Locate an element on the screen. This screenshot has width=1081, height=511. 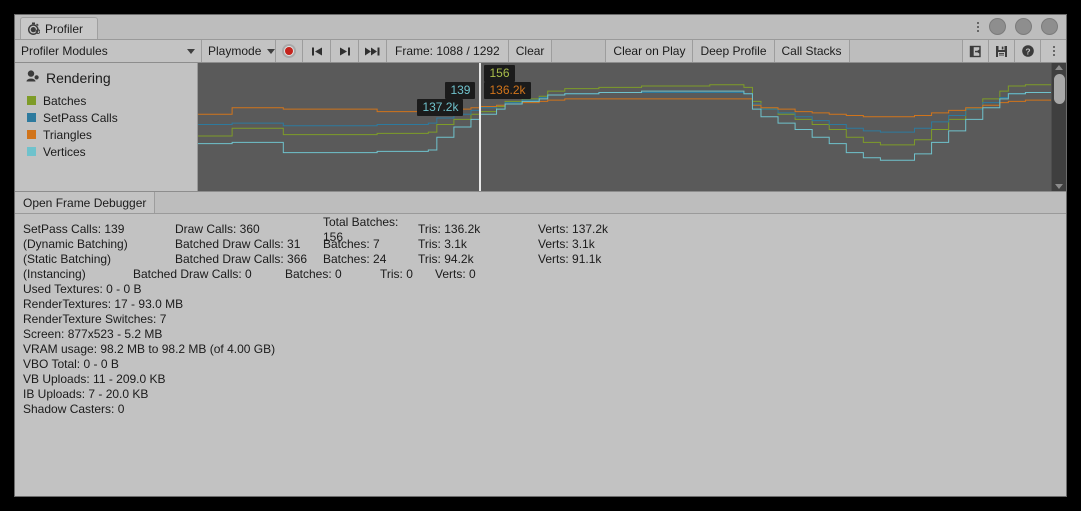
stat-cell: (Dynamic Batching) is located at coordinates (75, 244).